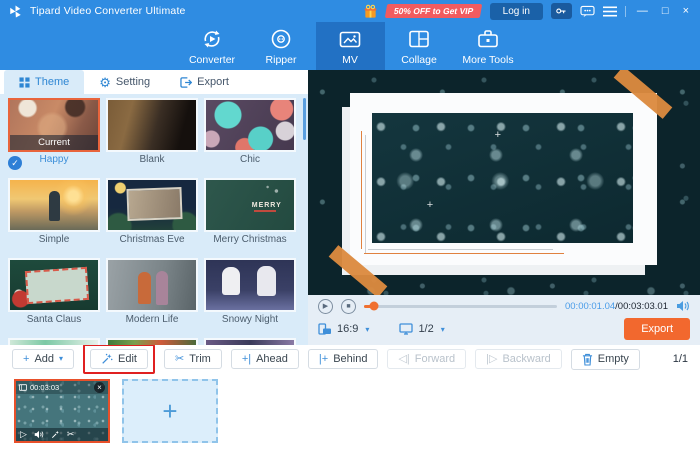 This screenshot has width=700, height=453. I want to click on tab-export: Export, so click(204, 82).